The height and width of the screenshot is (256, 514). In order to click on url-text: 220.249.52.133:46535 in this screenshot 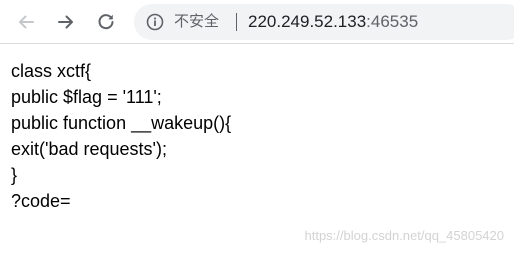, I will do `click(333, 22)`.